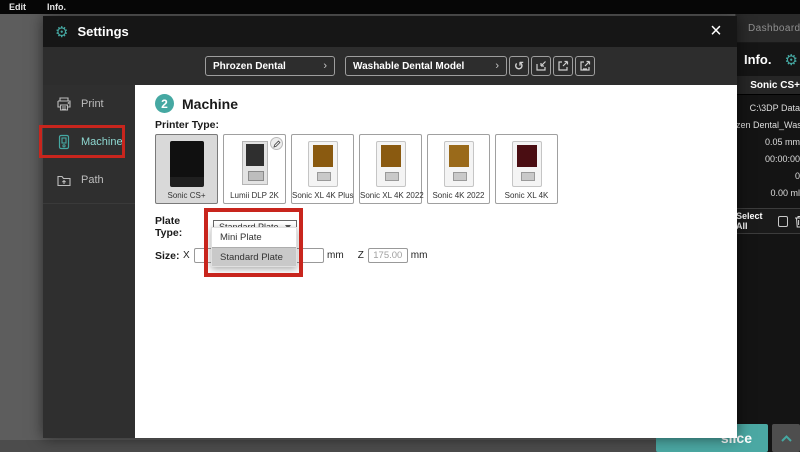 The image size is (800, 452). What do you see at coordinates (716, 31) in the screenshot?
I see `close-icon: ×` at bounding box center [716, 31].